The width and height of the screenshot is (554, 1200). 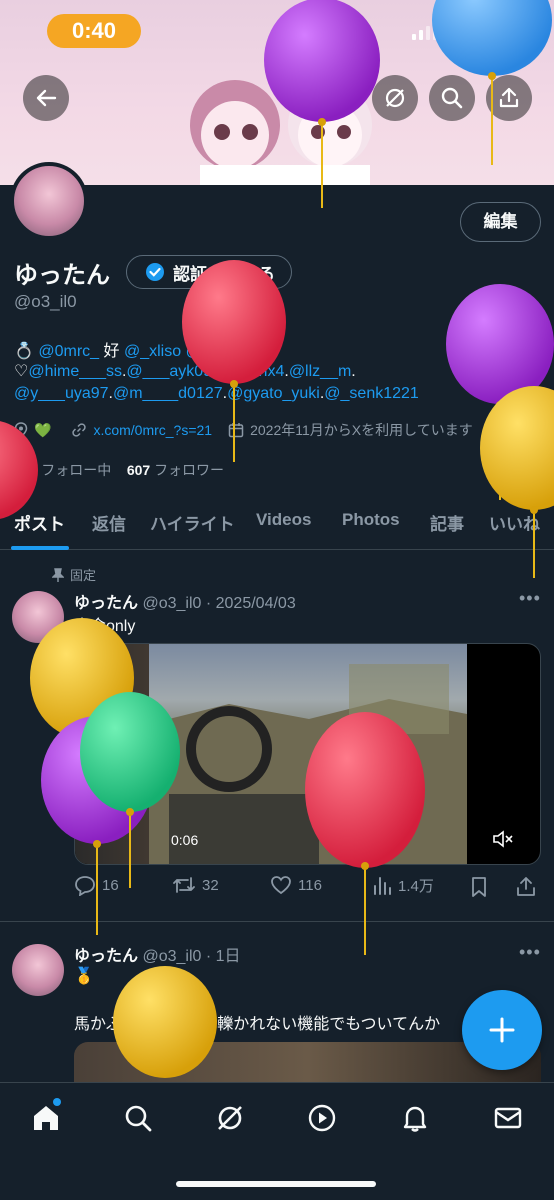 I want to click on repost-button: 32, so click(x=195, y=885).